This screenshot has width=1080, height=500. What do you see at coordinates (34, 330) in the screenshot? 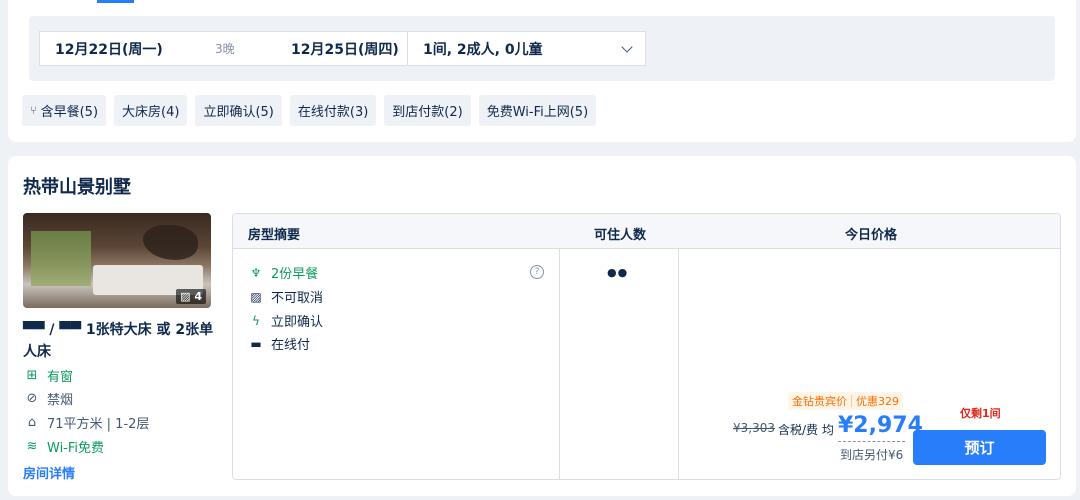
I see `king-bed-icon: ▀▀` at bounding box center [34, 330].